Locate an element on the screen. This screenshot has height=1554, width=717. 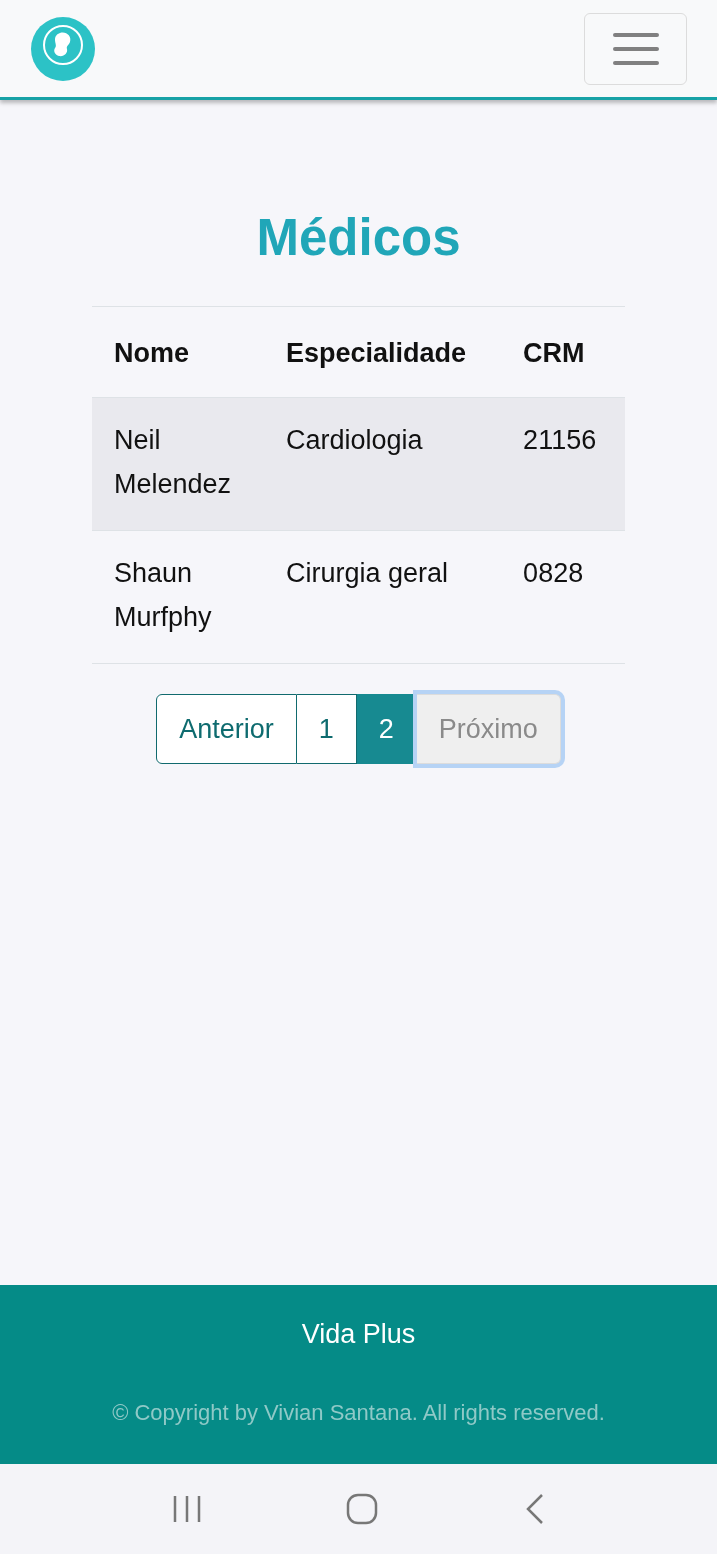
table-cell: 0828 is located at coordinates (563, 597).